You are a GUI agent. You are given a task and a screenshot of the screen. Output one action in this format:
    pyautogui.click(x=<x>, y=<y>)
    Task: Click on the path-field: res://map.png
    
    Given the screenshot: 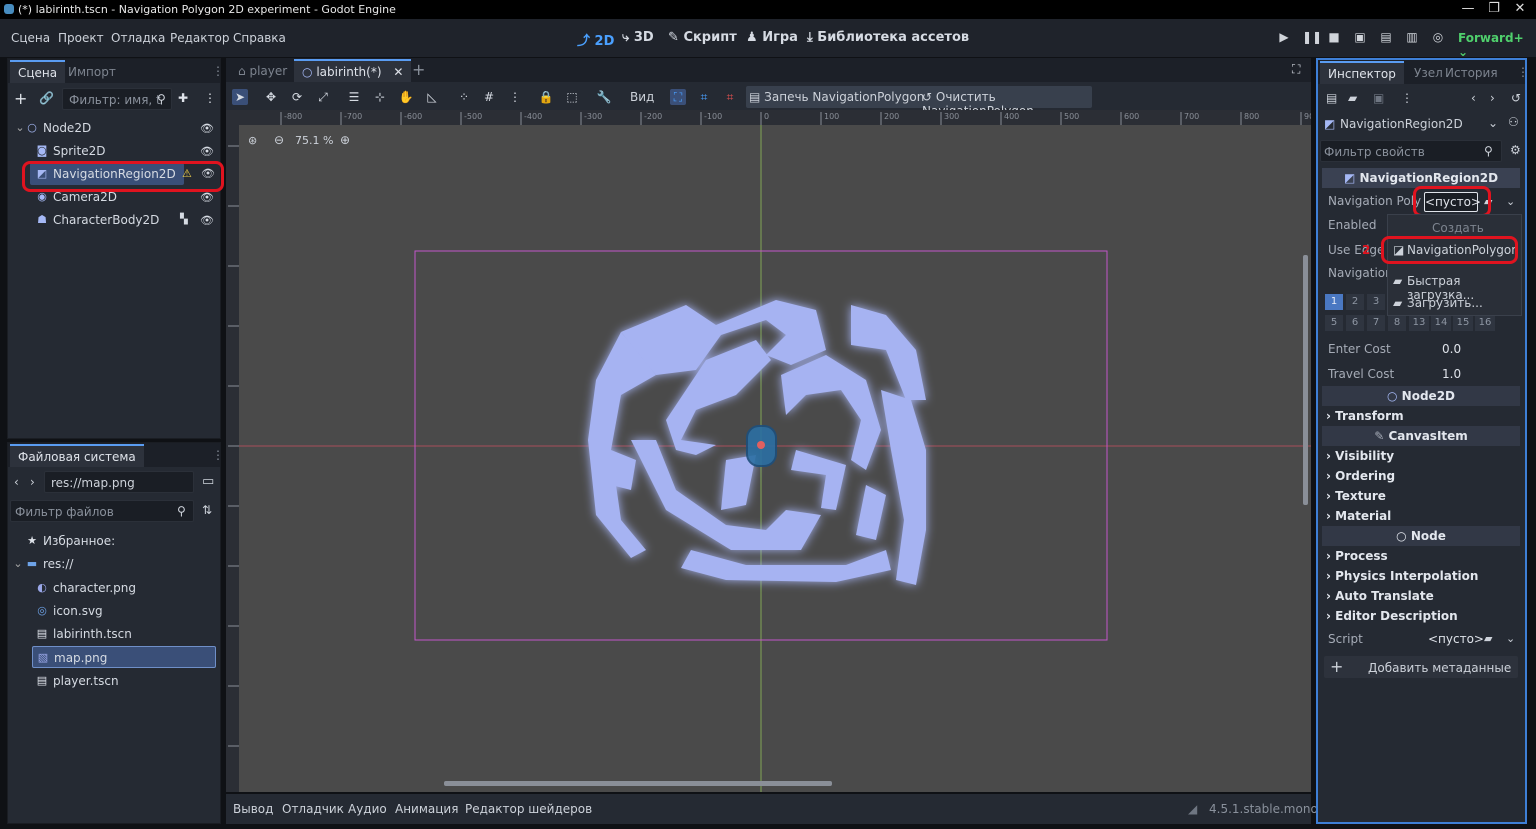 What is the action you would take?
    pyautogui.click(x=119, y=482)
    